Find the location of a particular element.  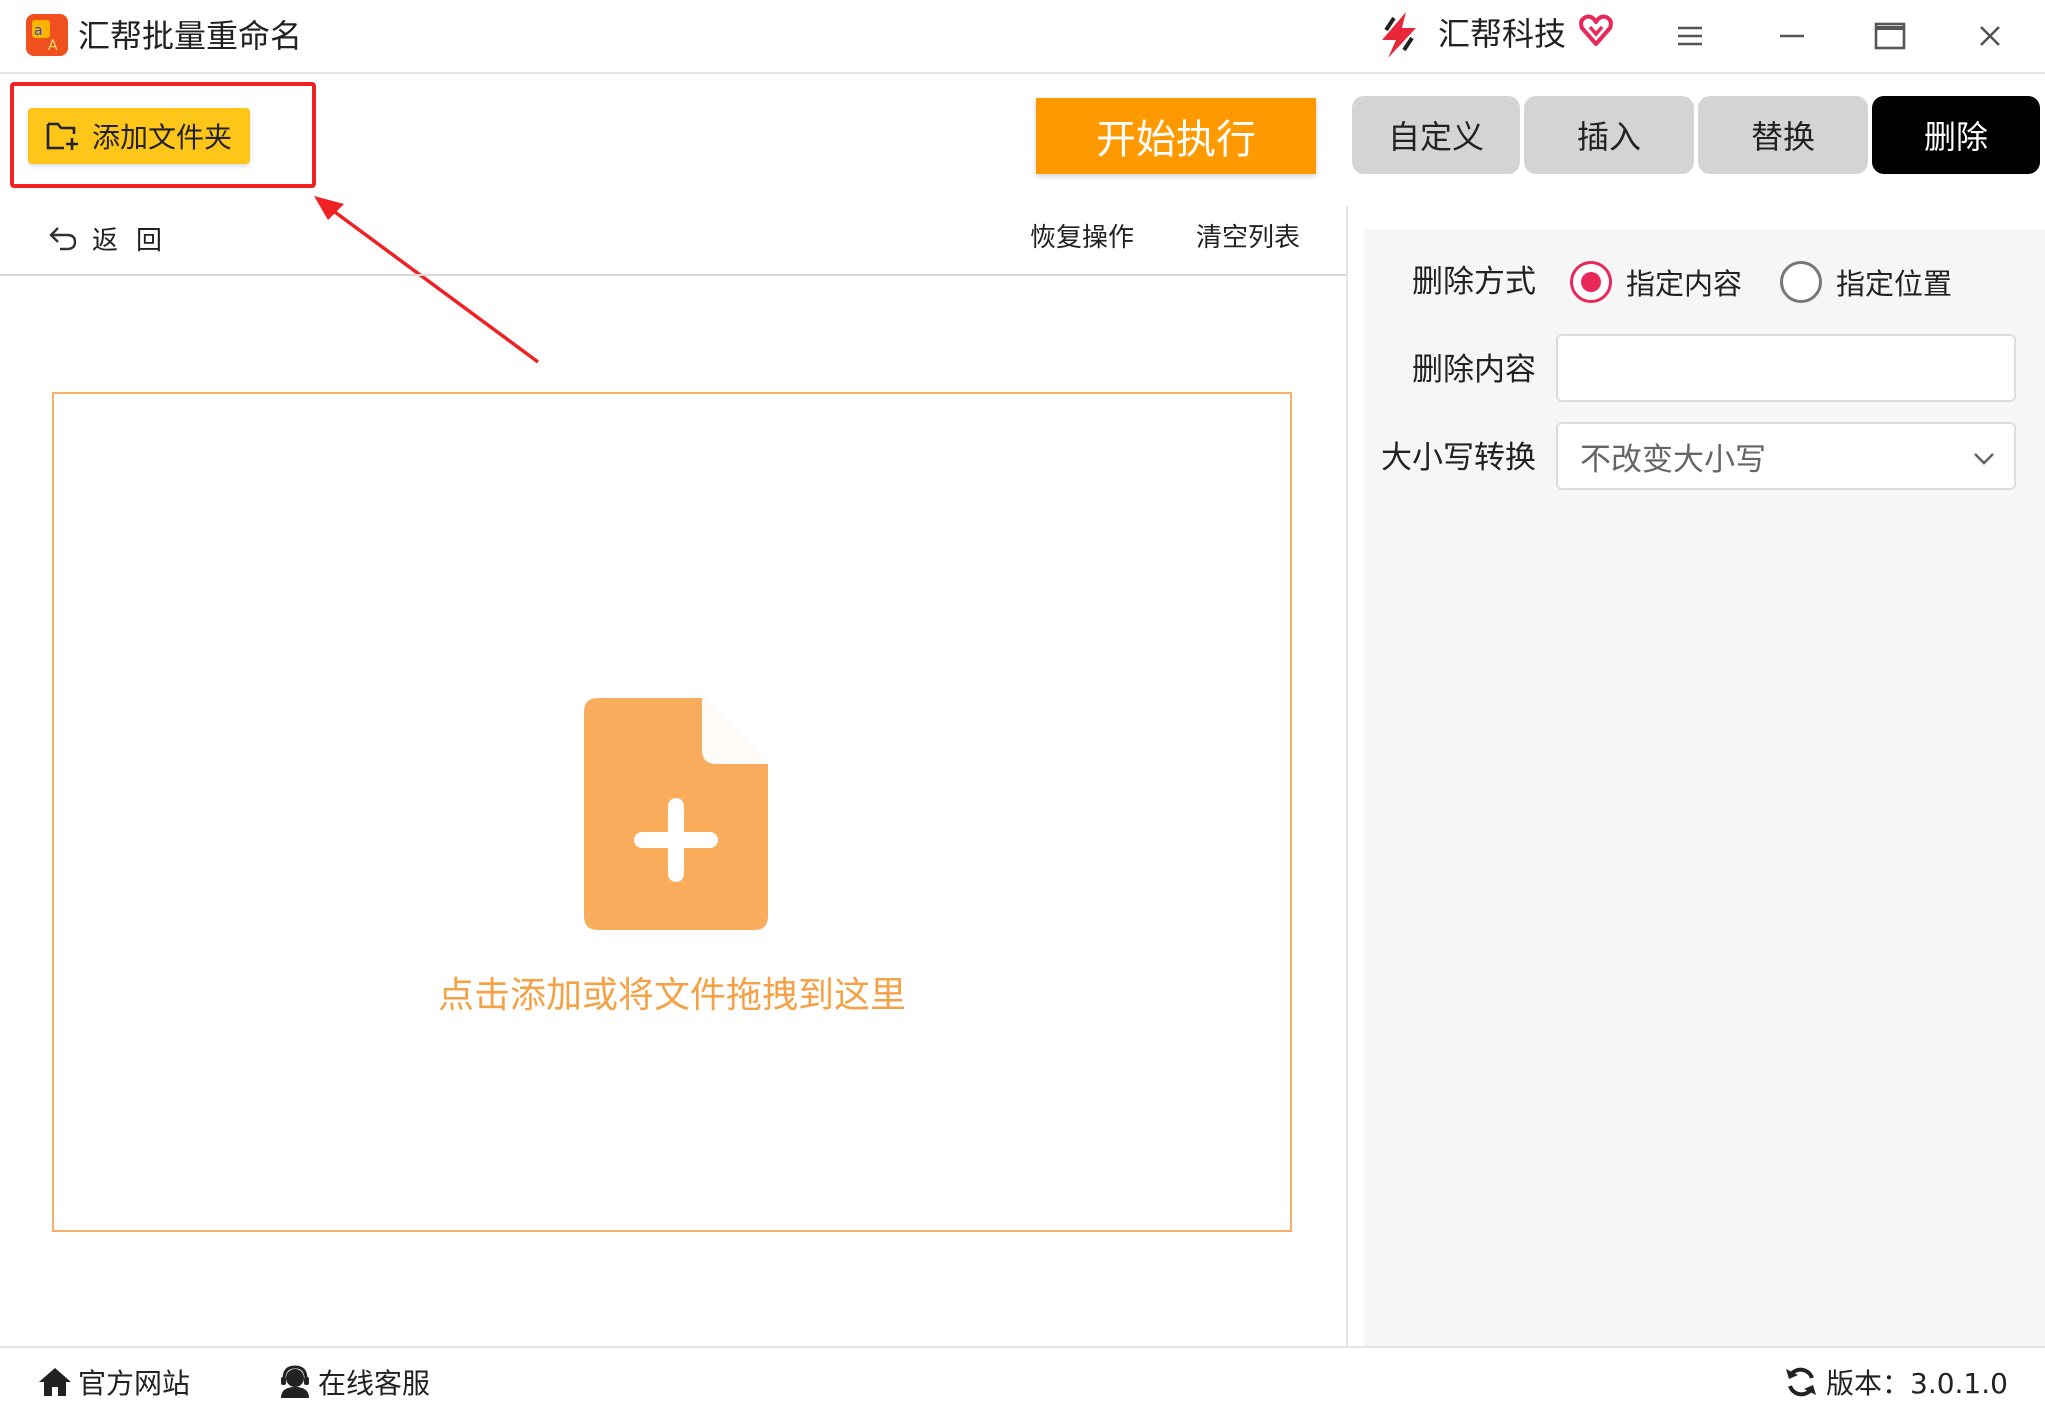

brand-logo-icon is located at coordinates (1399, 35).